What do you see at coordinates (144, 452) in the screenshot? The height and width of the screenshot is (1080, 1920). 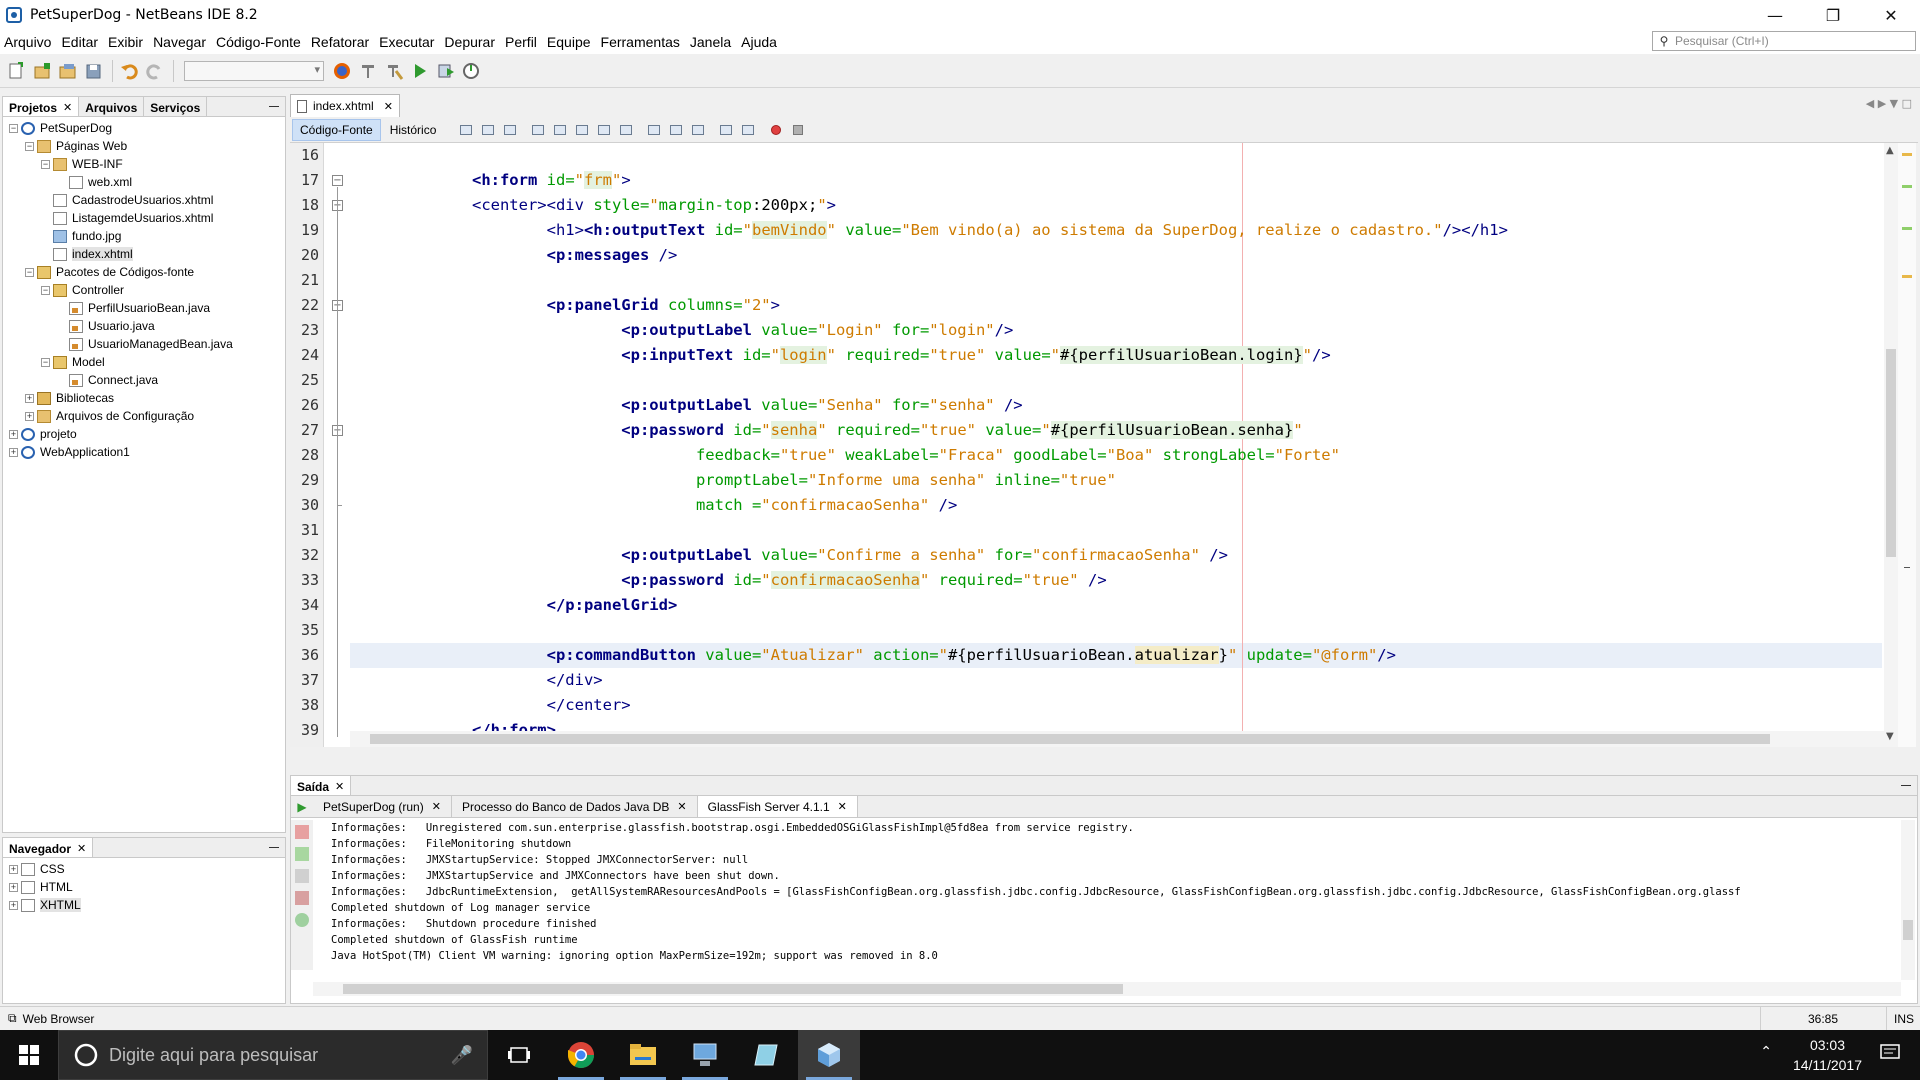 I see `tree-node: + WebApplication1` at bounding box center [144, 452].